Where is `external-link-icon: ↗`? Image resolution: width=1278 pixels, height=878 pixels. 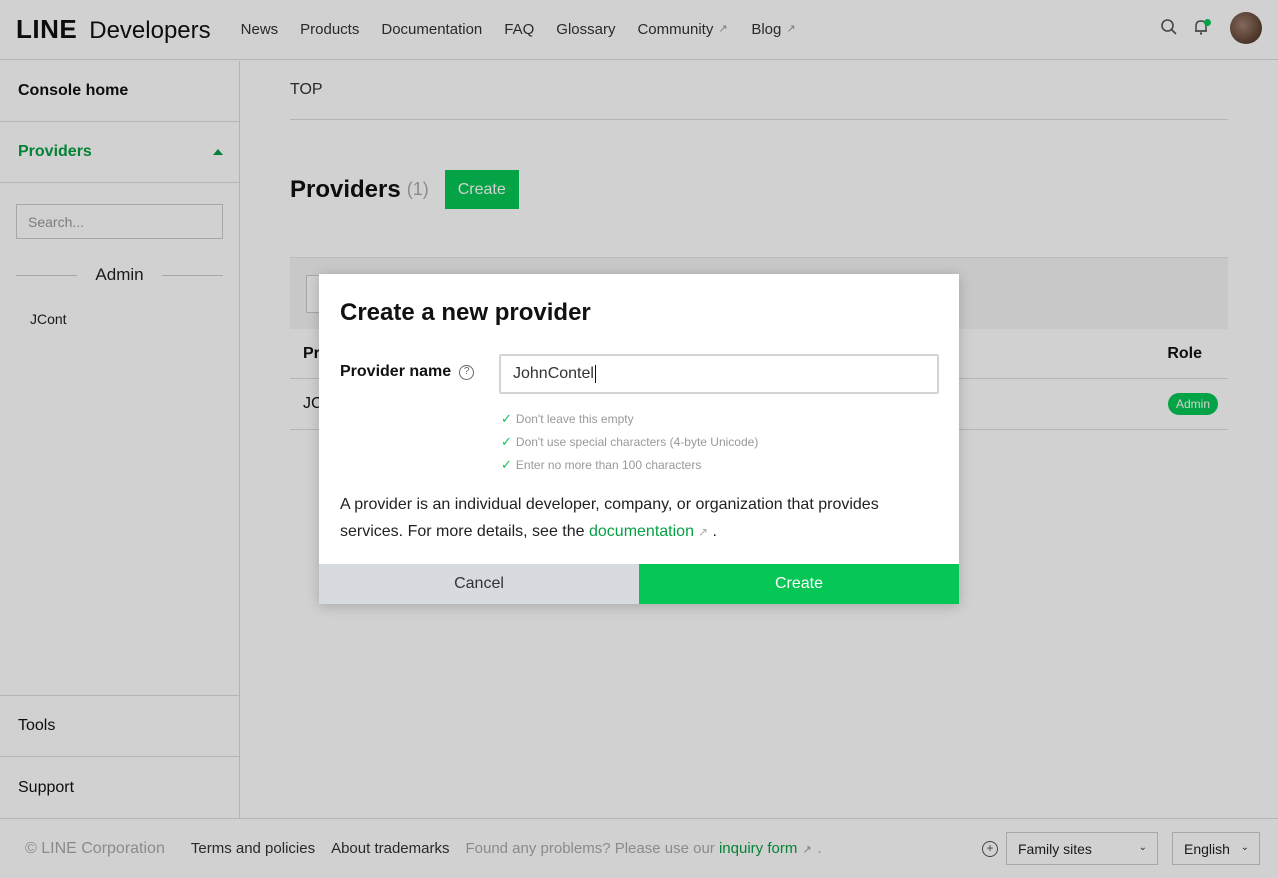
external-link-icon: ↗ is located at coordinates (703, 532).